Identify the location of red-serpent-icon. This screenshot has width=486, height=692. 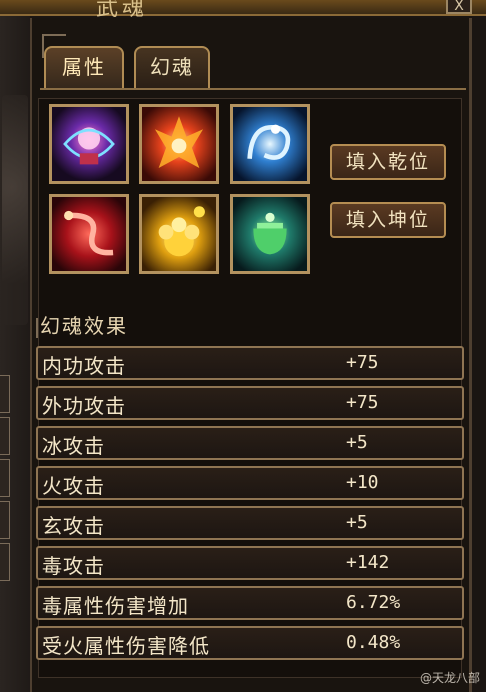
(89, 234).